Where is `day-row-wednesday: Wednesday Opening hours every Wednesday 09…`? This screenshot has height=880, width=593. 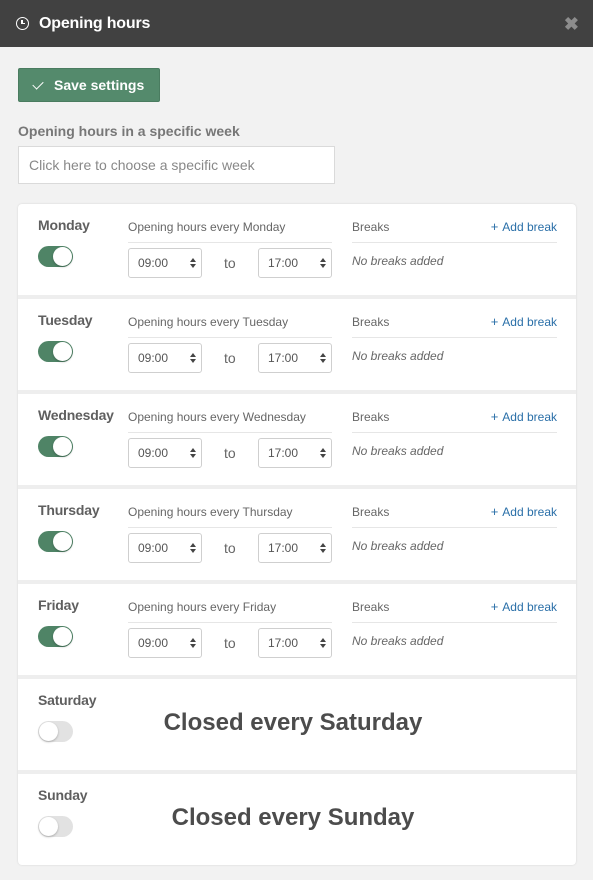 day-row-wednesday: Wednesday Opening hours every Wednesday 09… is located at coordinates (297, 437).